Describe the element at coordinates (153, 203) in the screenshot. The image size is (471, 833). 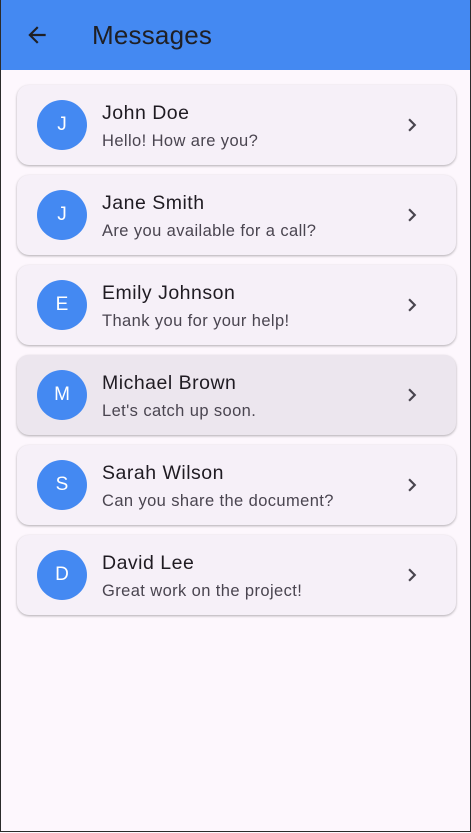
I see `contact-name: Jane Smith` at that location.